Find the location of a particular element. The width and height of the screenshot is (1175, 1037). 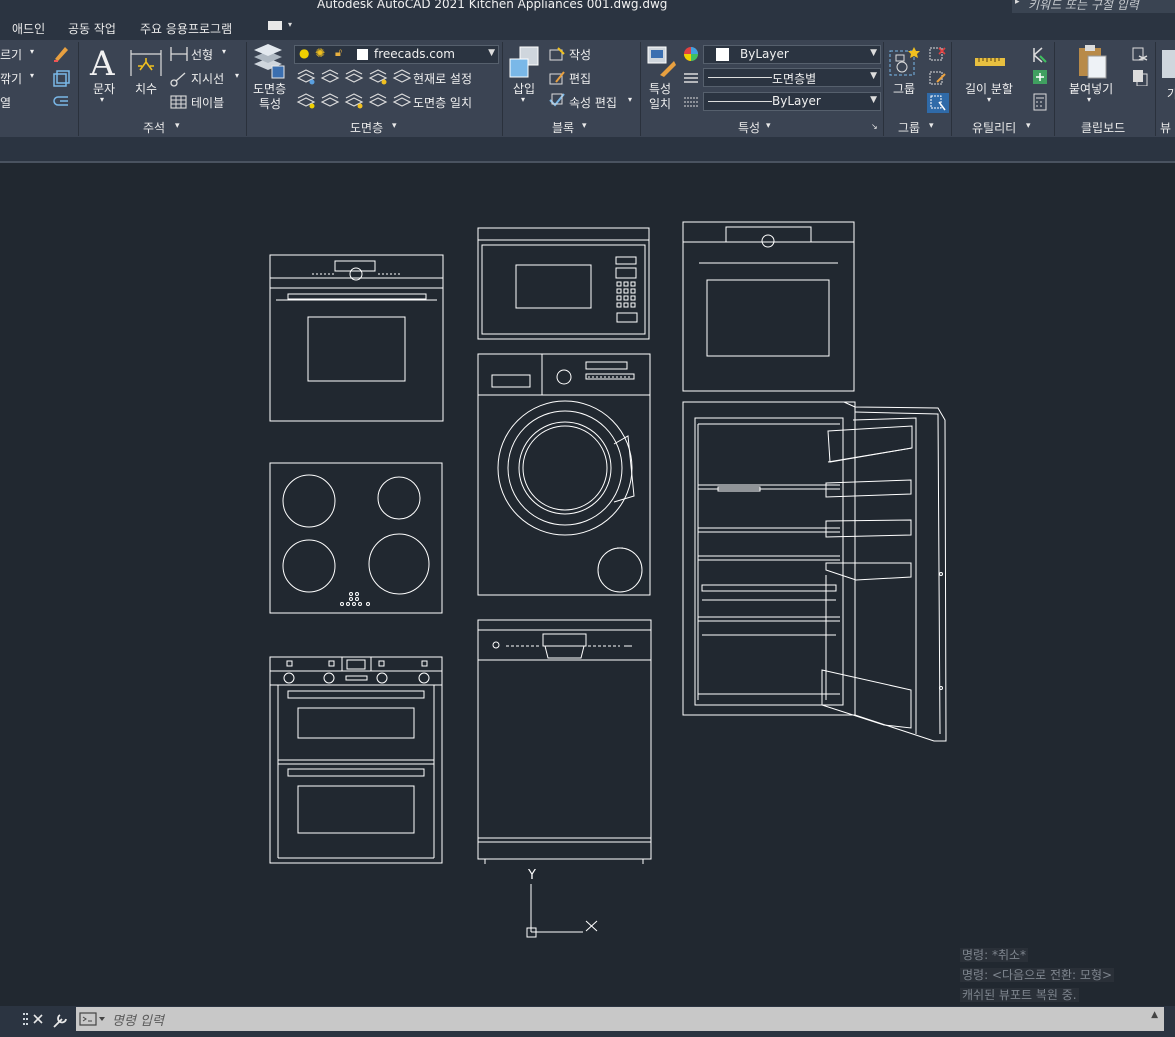

panel-title-view: 뷰 is located at coordinates (1165, 127).